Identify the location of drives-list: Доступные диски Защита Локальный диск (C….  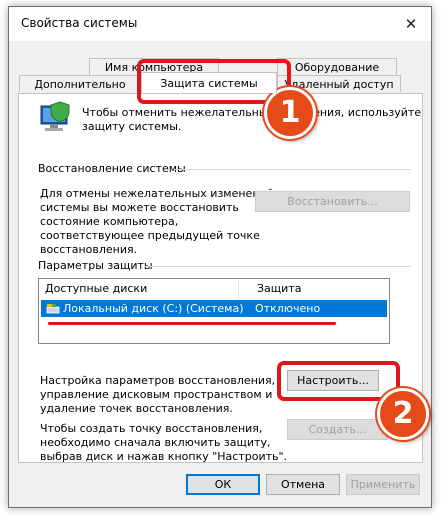
(214, 311).